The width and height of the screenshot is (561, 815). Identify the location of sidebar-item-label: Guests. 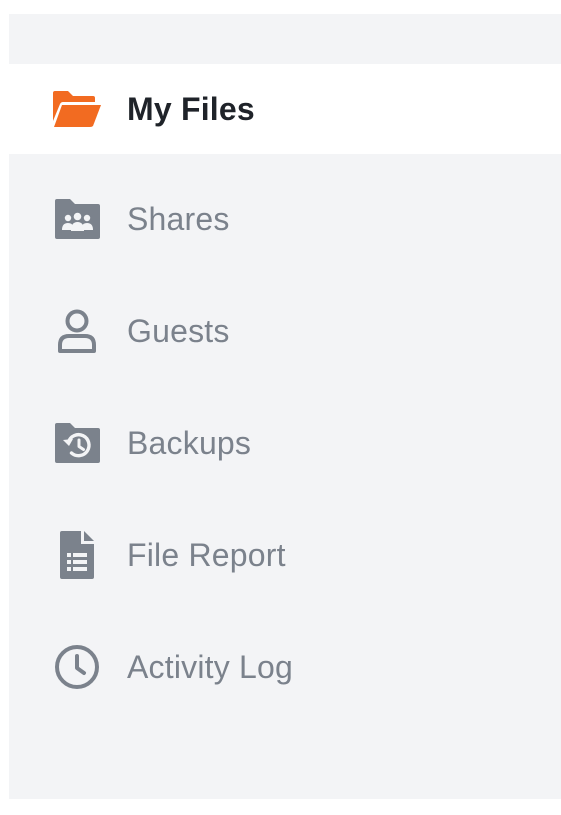
(178, 330).